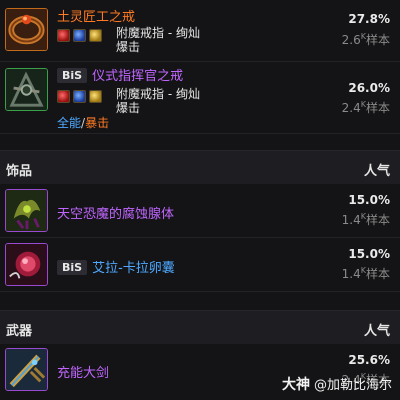 The image size is (400, 400). I want to click on sample-num: 2.4, so click(351, 108).